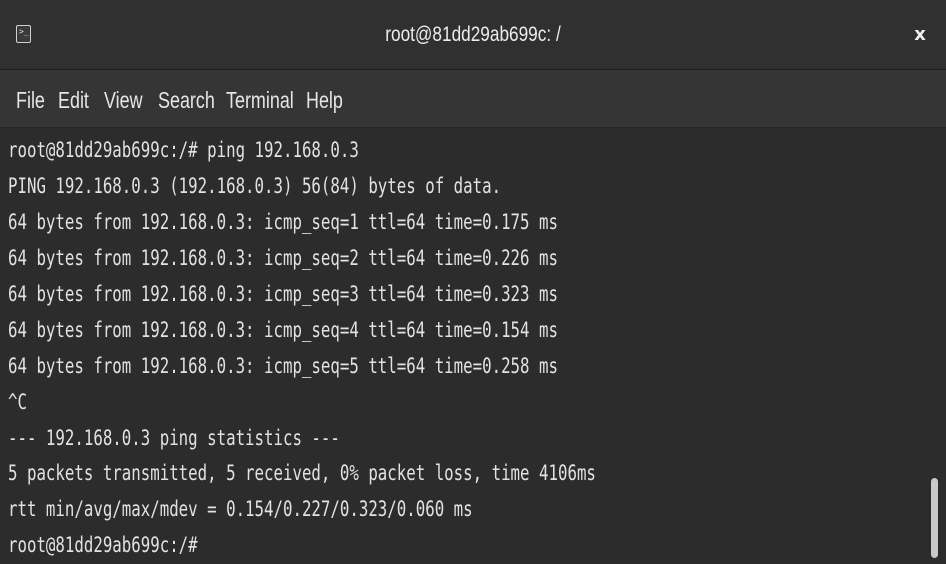 This screenshot has width=946, height=564. I want to click on terminal-line: --- 192.168.0.3 ping statistics ---, so click(174, 438).